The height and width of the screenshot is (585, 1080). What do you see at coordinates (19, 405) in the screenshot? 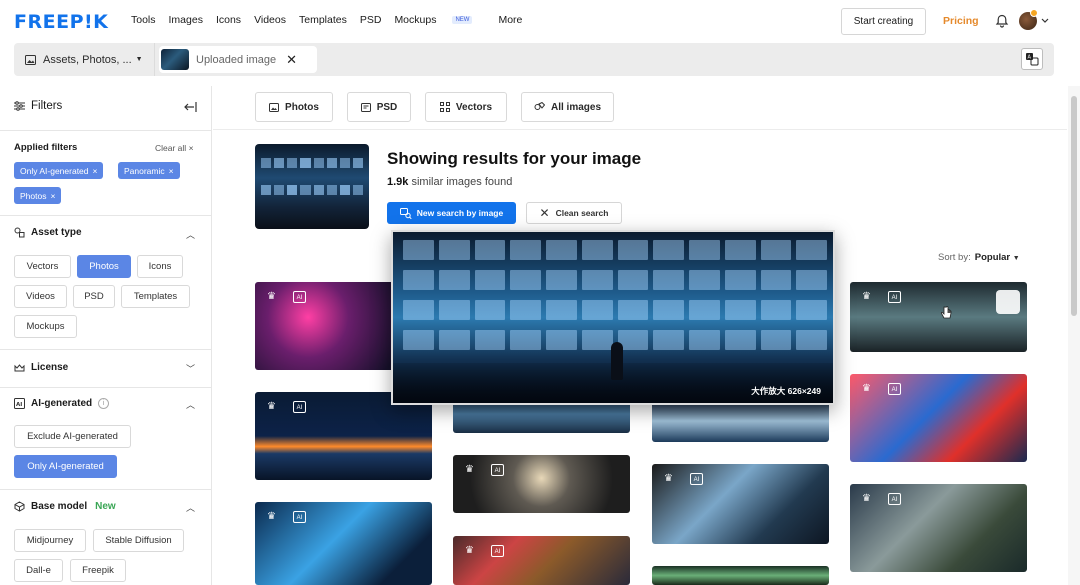
I see `svg-text: AI` at bounding box center [19, 405].